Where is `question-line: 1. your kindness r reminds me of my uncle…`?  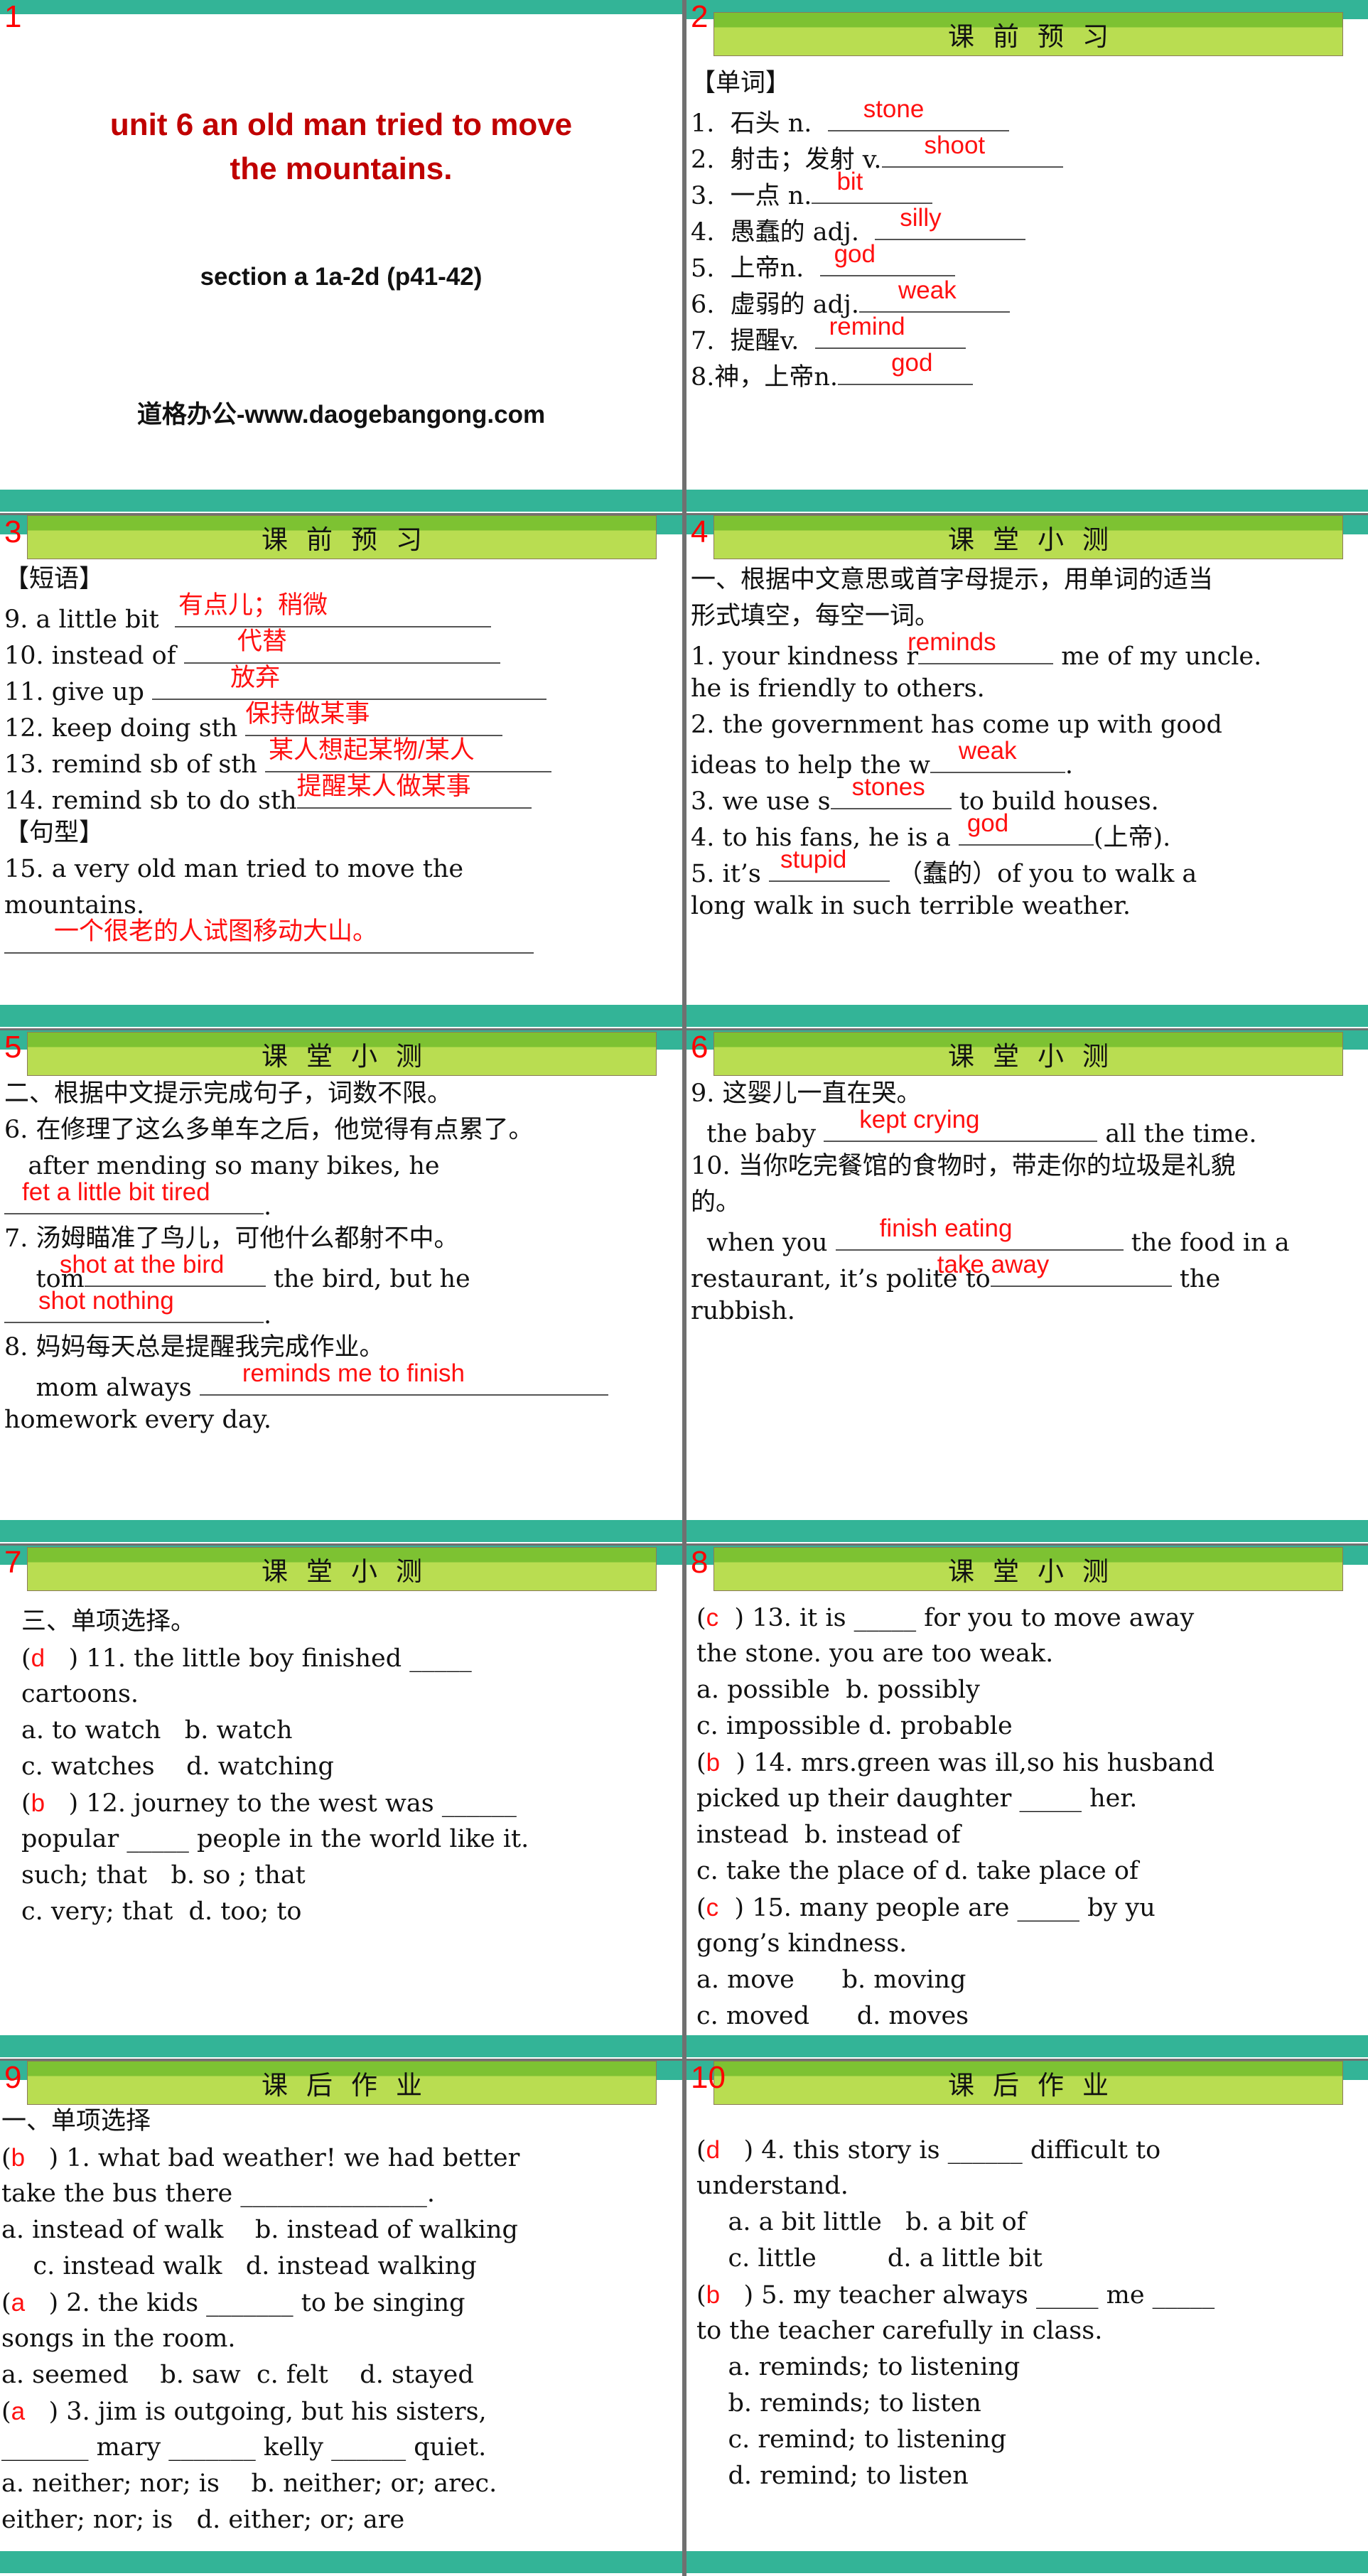
question-line: 1. your kindness r reminds me of my uncle… is located at coordinates (1027, 650).